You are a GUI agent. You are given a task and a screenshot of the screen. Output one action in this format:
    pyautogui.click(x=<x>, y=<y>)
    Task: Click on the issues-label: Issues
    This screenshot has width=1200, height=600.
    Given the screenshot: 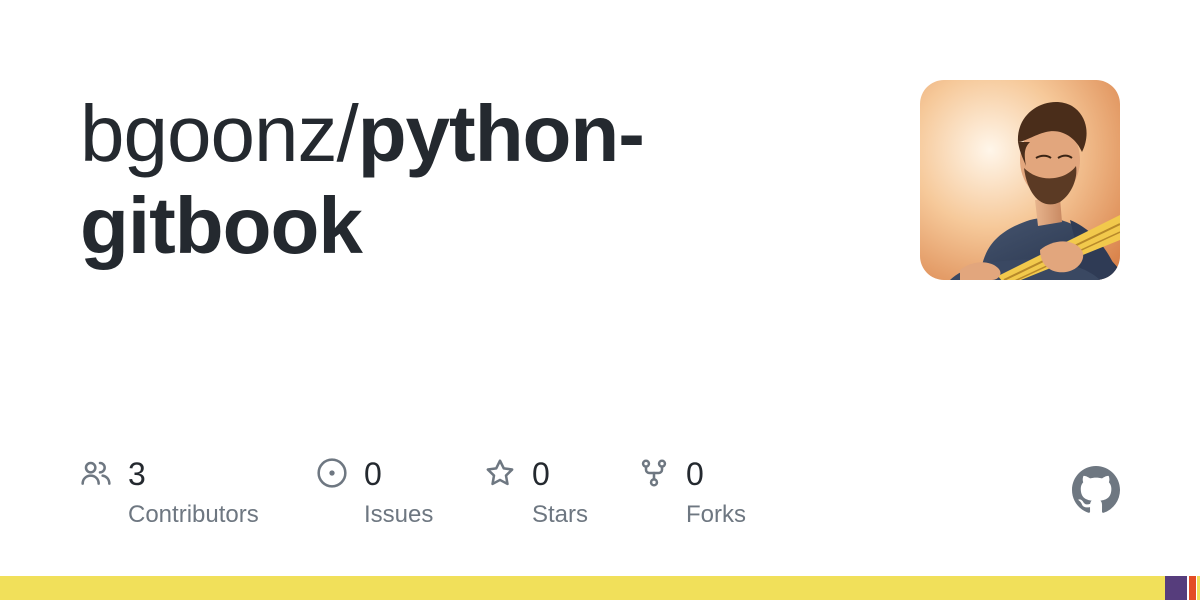 What is the action you would take?
    pyautogui.click(x=399, y=514)
    